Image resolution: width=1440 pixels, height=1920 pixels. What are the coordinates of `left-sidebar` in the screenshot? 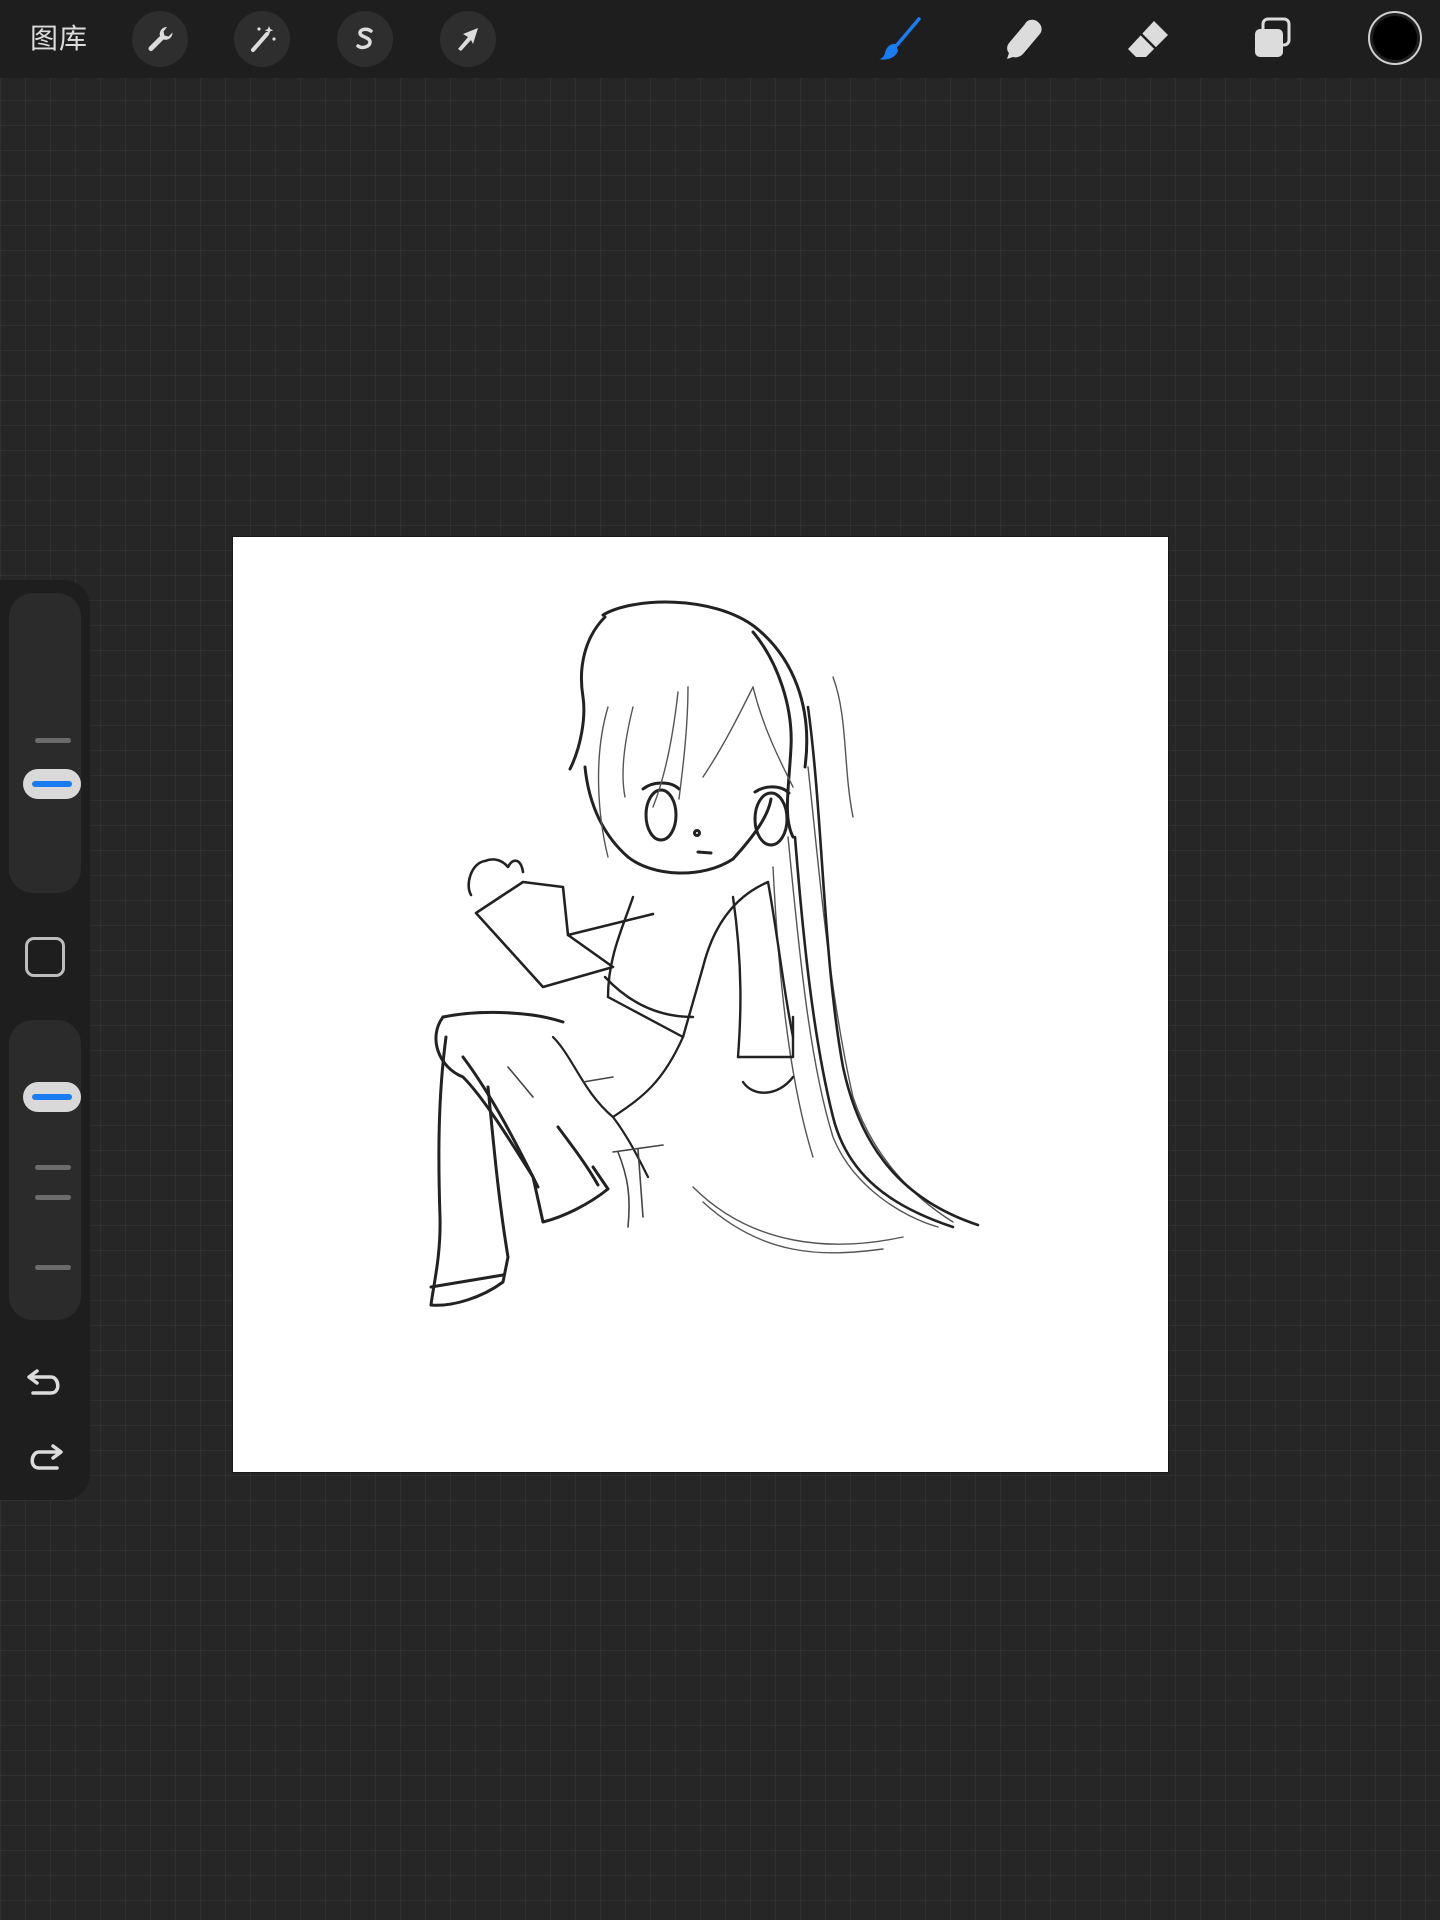 It's located at (45, 1040).